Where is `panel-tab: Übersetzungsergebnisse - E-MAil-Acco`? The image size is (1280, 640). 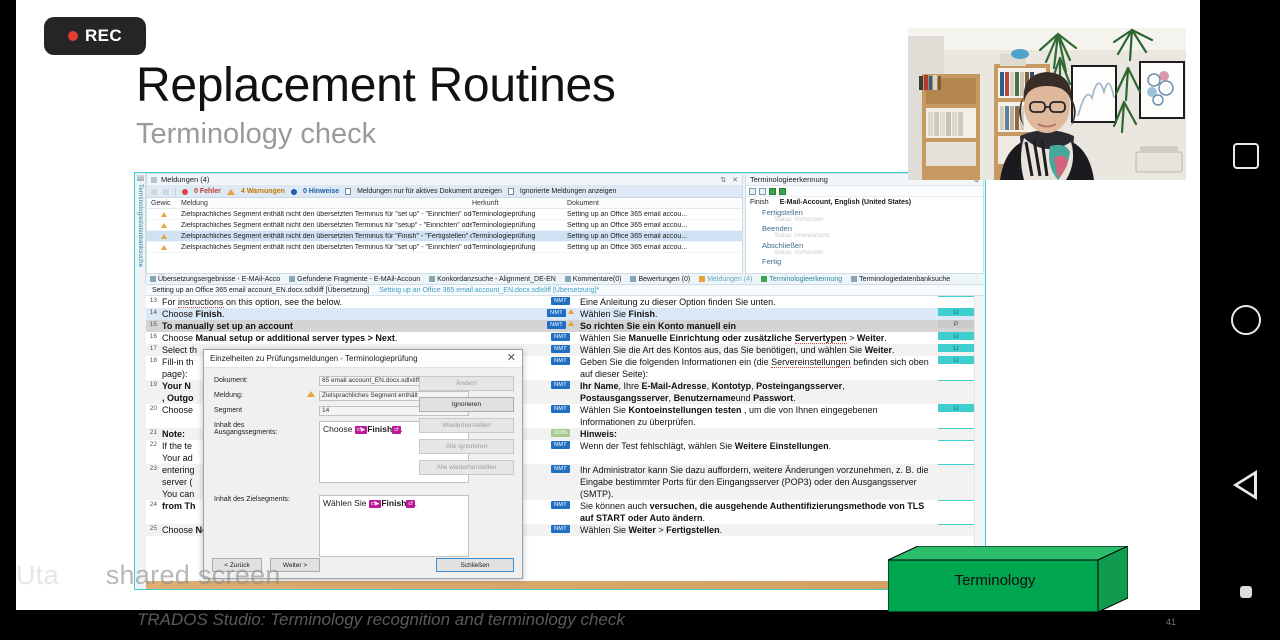
panel-tab: Übersetzungsergebnisse - E-MAil-Acco is located at coordinates (215, 279).